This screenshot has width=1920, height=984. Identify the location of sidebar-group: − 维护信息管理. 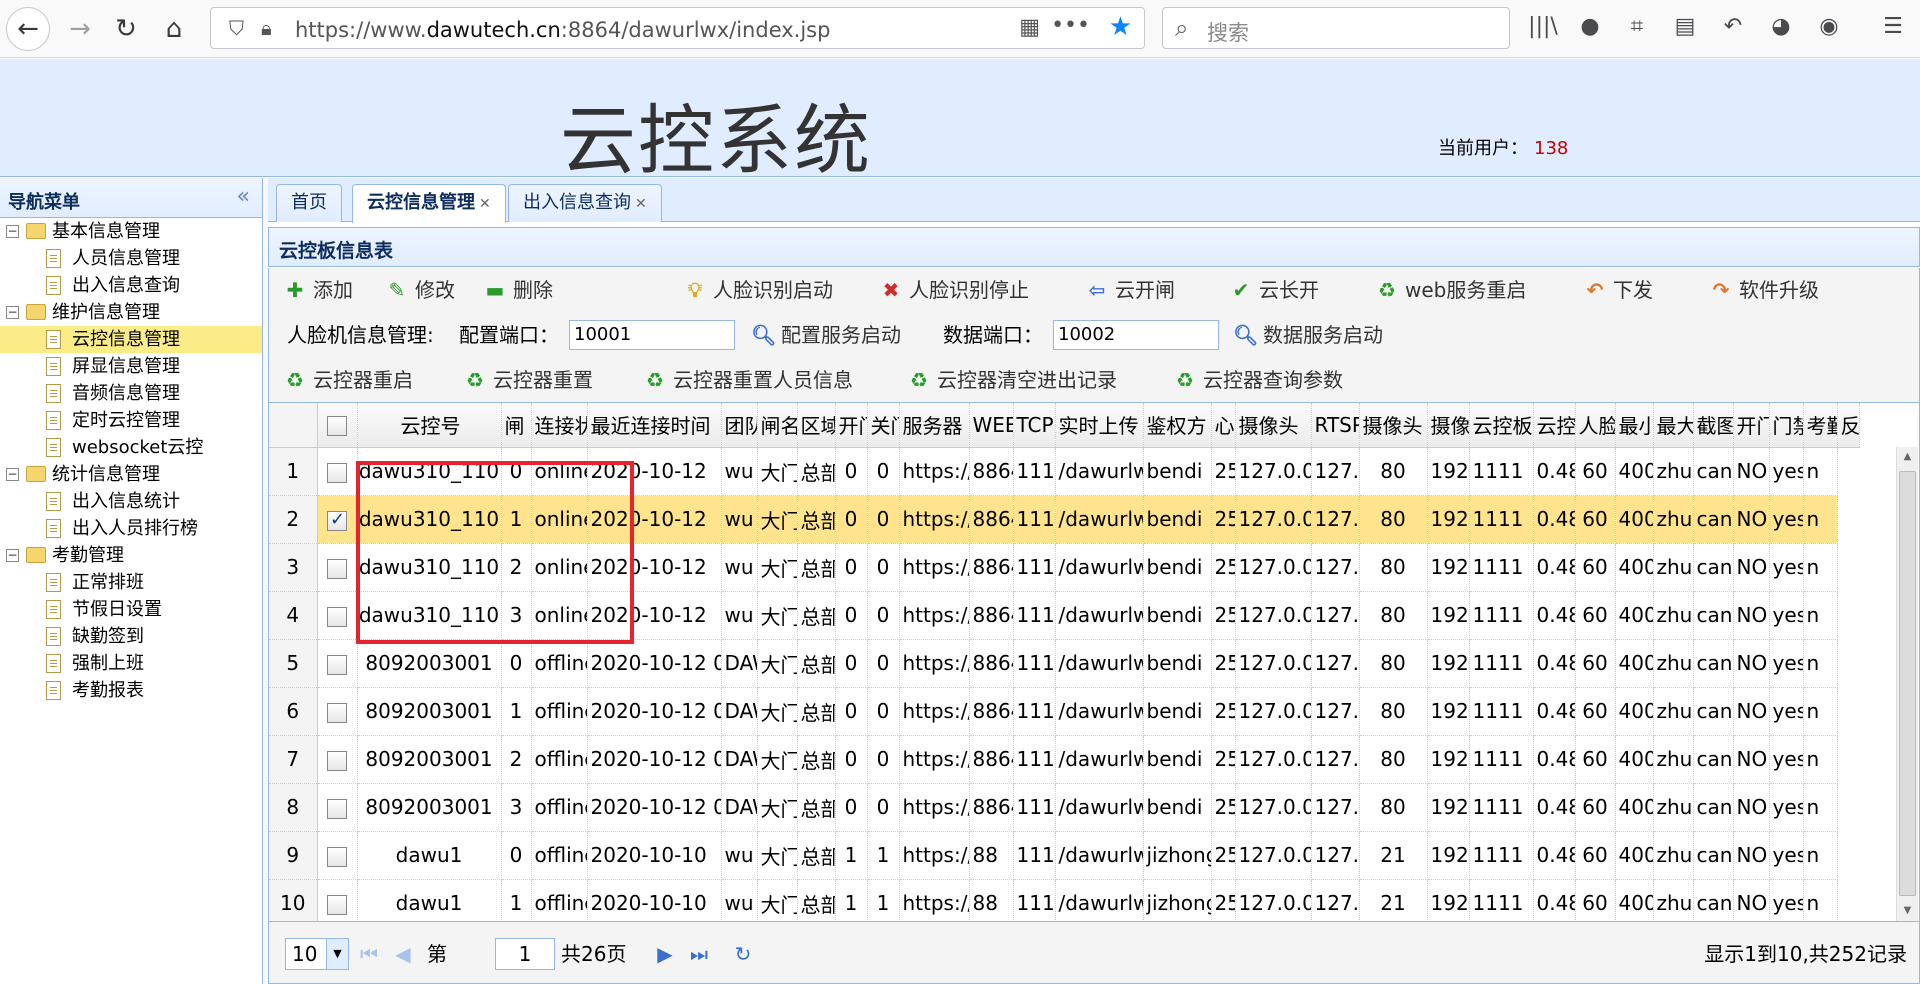
(131, 312).